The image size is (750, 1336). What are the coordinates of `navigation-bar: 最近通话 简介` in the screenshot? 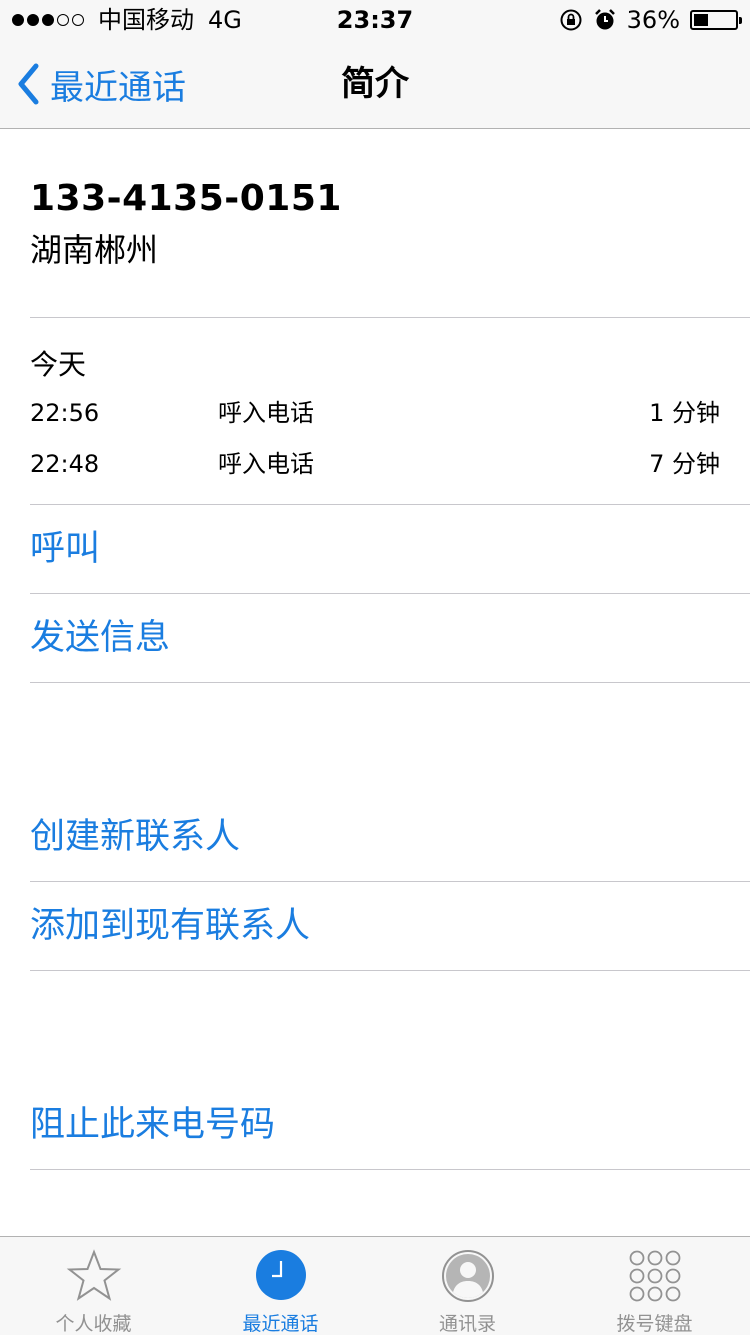 It's located at (375, 84).